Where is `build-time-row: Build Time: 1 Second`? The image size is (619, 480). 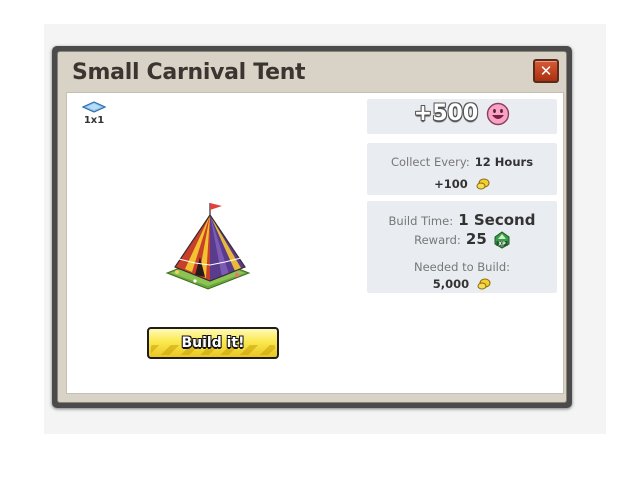 build-time-row: Build Time: 1 Second is located at coordinates (462, 219).